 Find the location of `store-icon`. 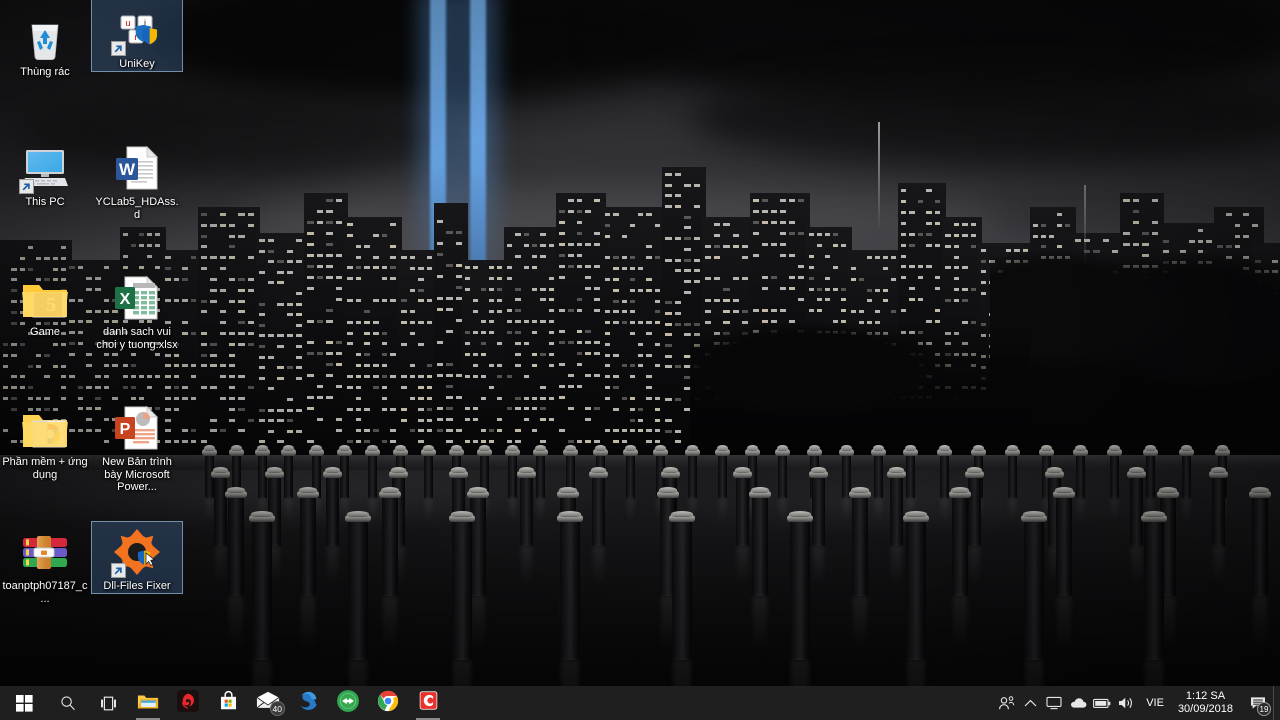

store-icon is located at coordinates (228, 703).